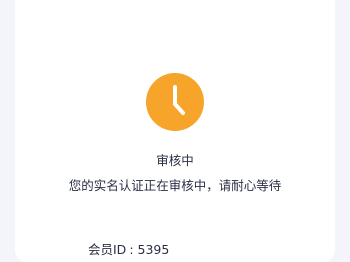  What do you see at coordinates (175, 185) in the screenshot?
I see `status-description: 您的实名认证正在审核中，请耐心等待` at bounding box center [175, 185].